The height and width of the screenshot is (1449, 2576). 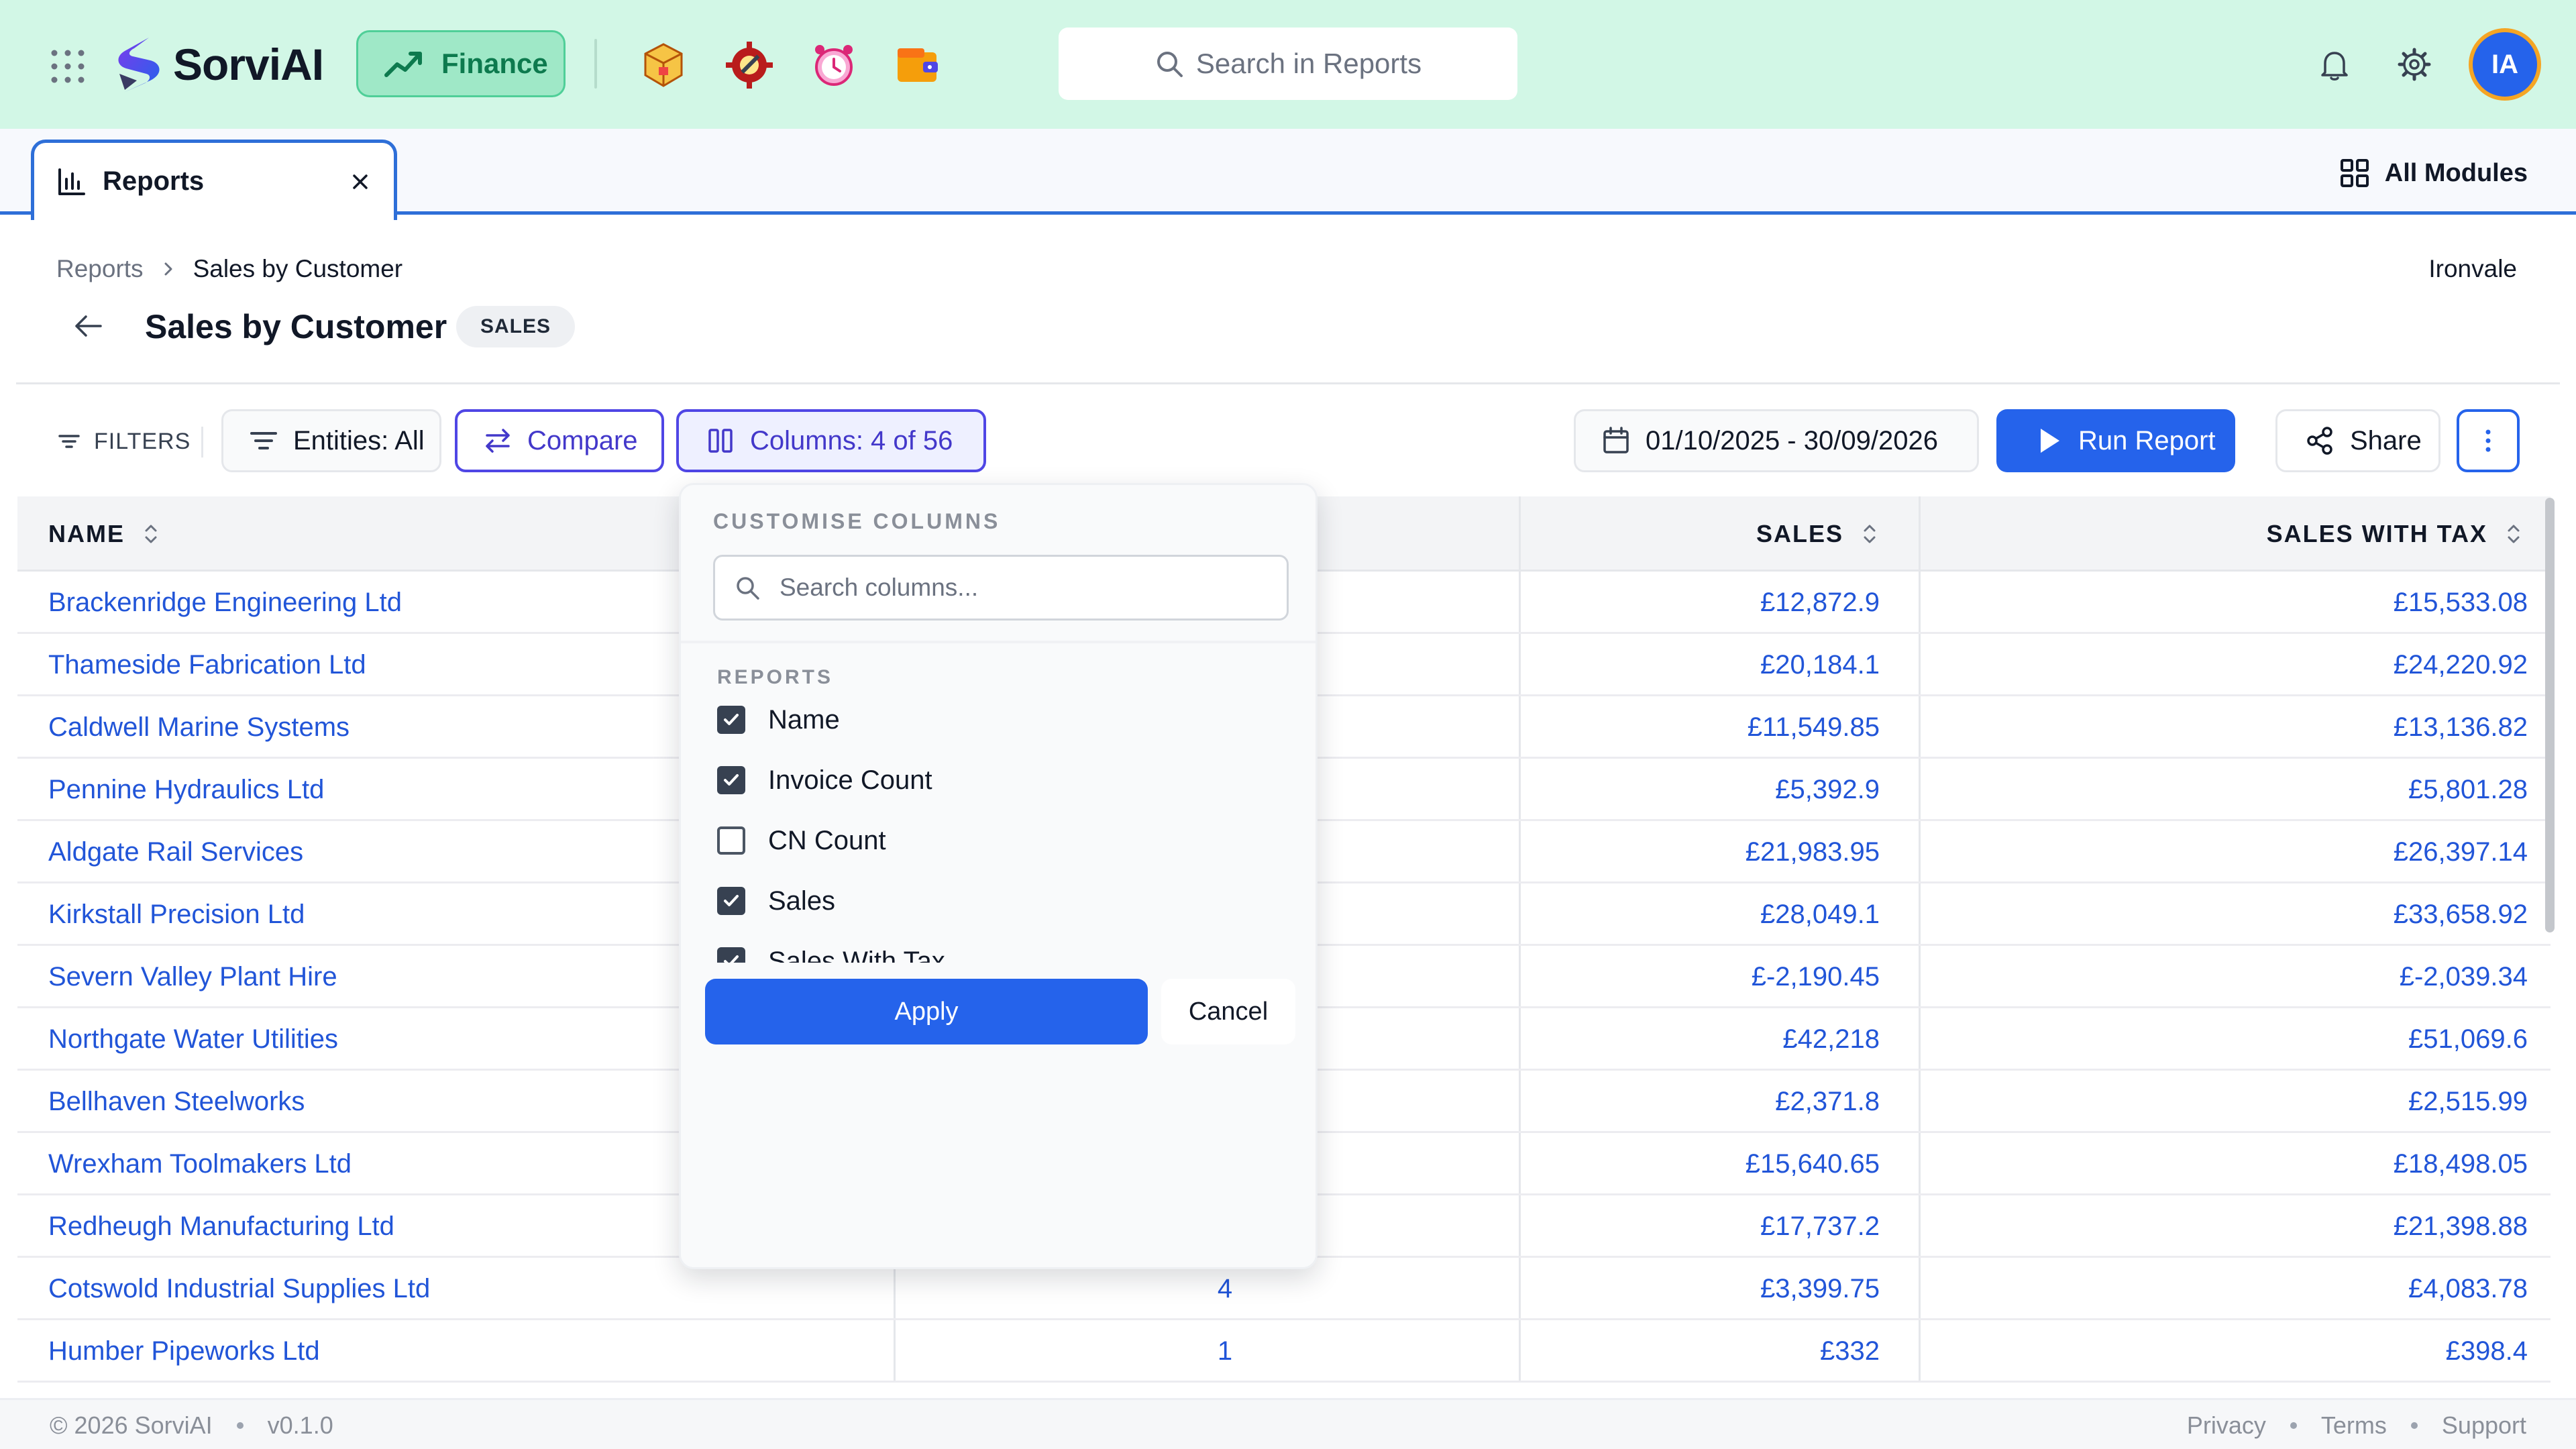 I want to click on column-option: Invoice Count, so click(x=824, y=780).